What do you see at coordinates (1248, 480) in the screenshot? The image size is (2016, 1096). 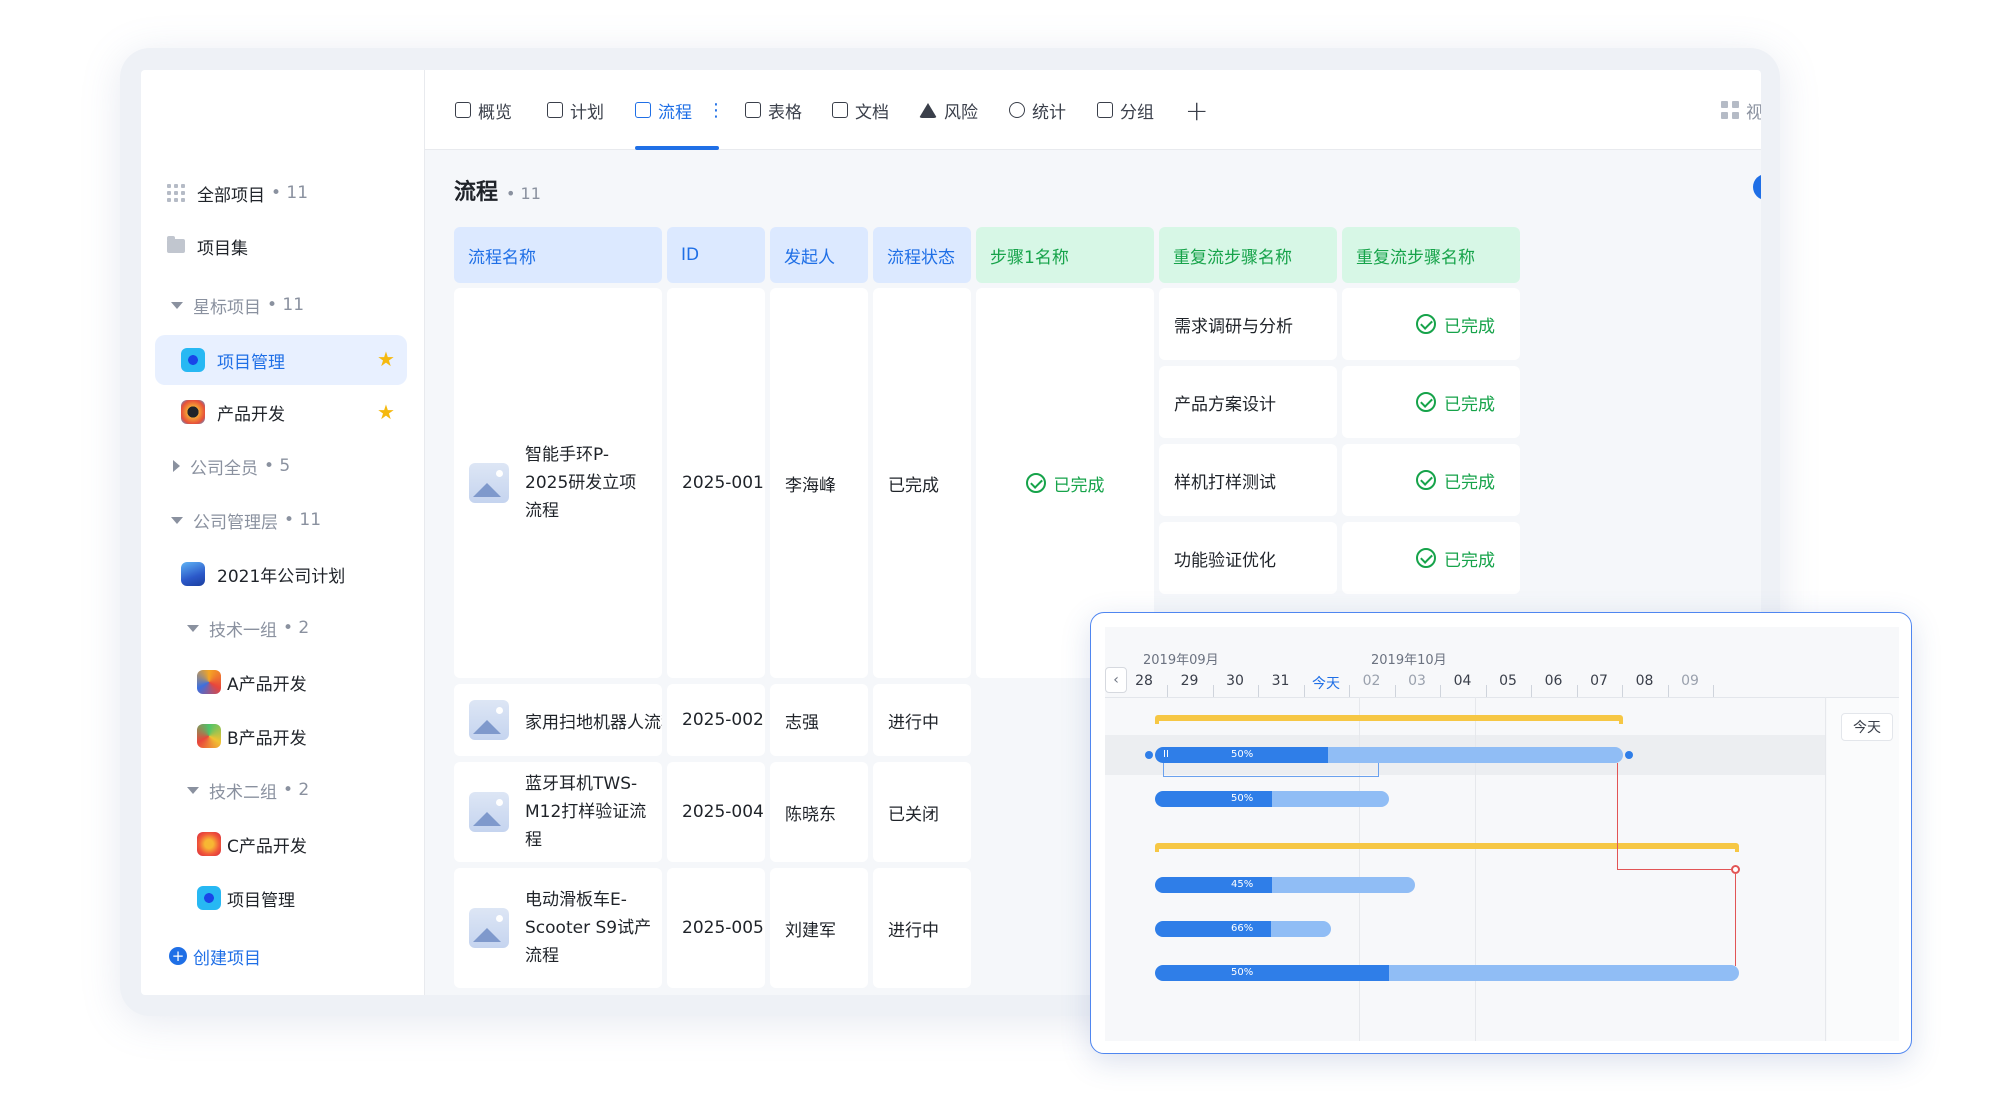 I see `substep-name: 样机打样测试` at bounding box center [1248, 480].